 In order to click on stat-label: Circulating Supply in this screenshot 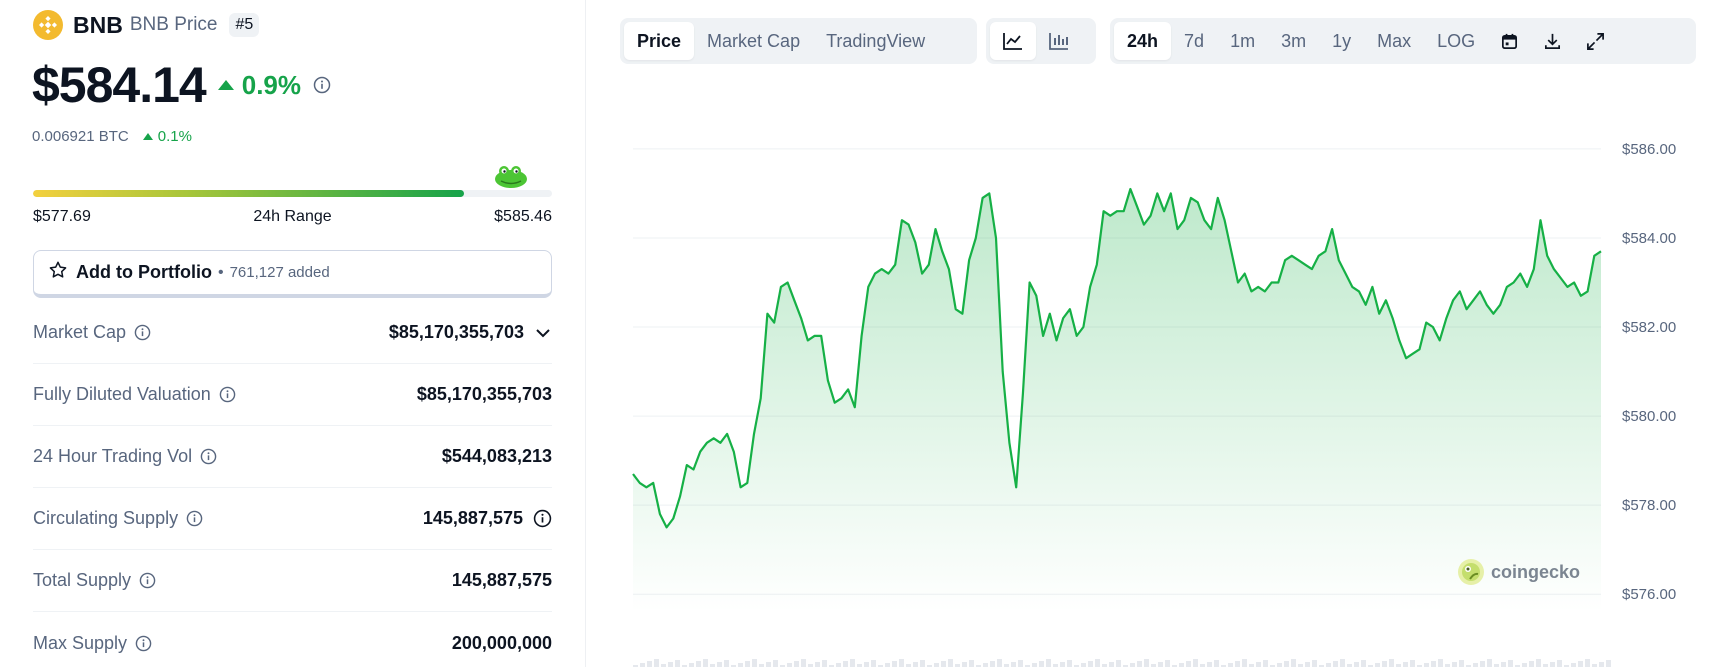, I will do `click(118, 518)`.